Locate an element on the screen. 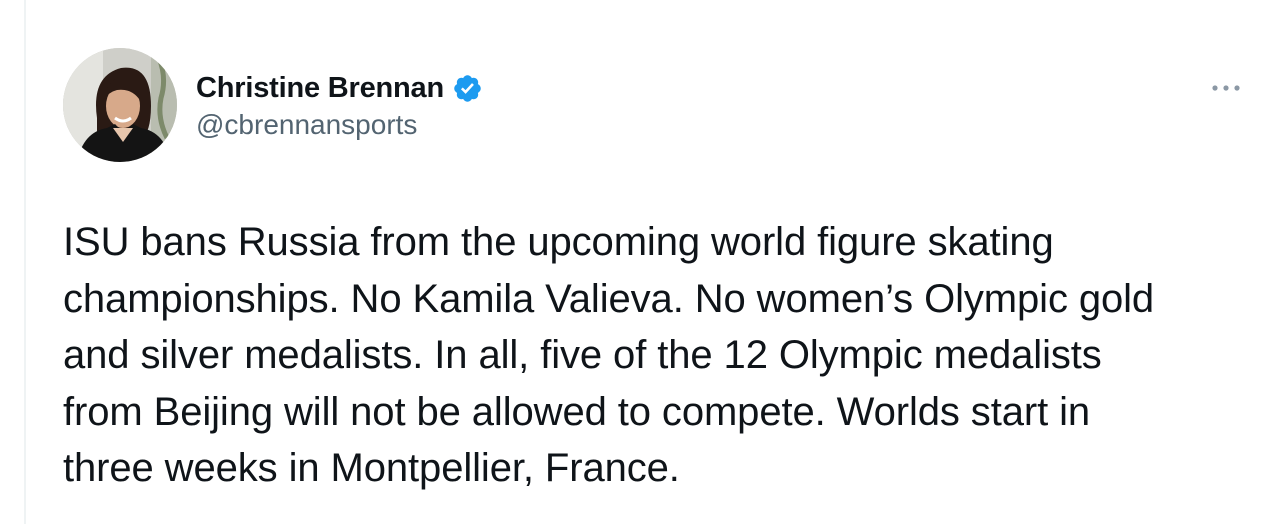 The image size is (1280, 524). avatar is located at coordinates (120, 105).